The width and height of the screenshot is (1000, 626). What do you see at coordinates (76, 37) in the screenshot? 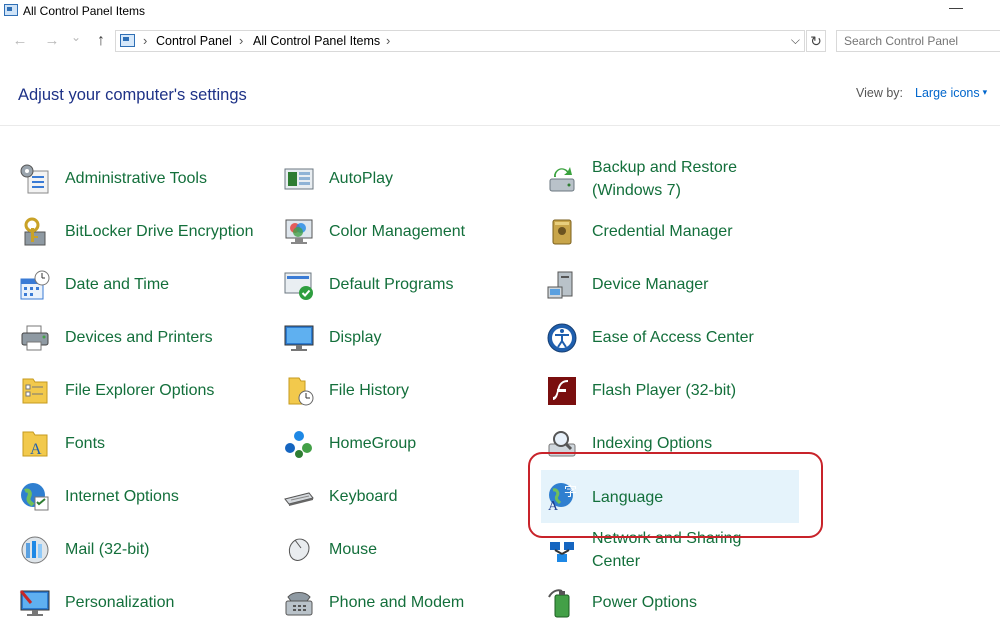
I see `recent-locations-dropdown: ⌄` at bounding box center [76, 37].